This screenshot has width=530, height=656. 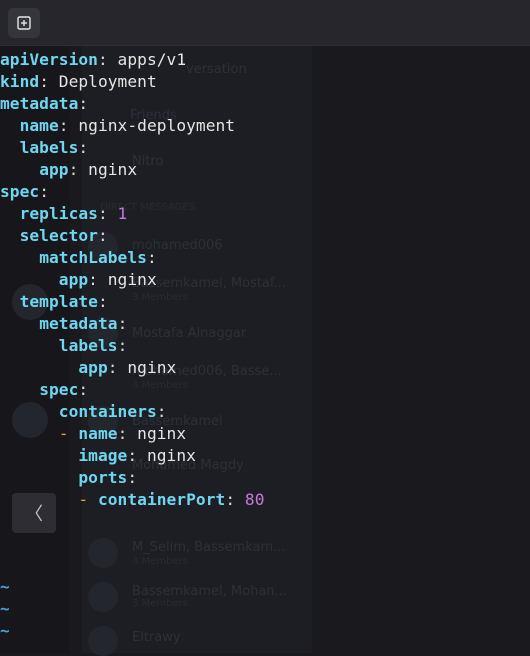 I want to click on back-button: 〈, so click(x=34, y=513).